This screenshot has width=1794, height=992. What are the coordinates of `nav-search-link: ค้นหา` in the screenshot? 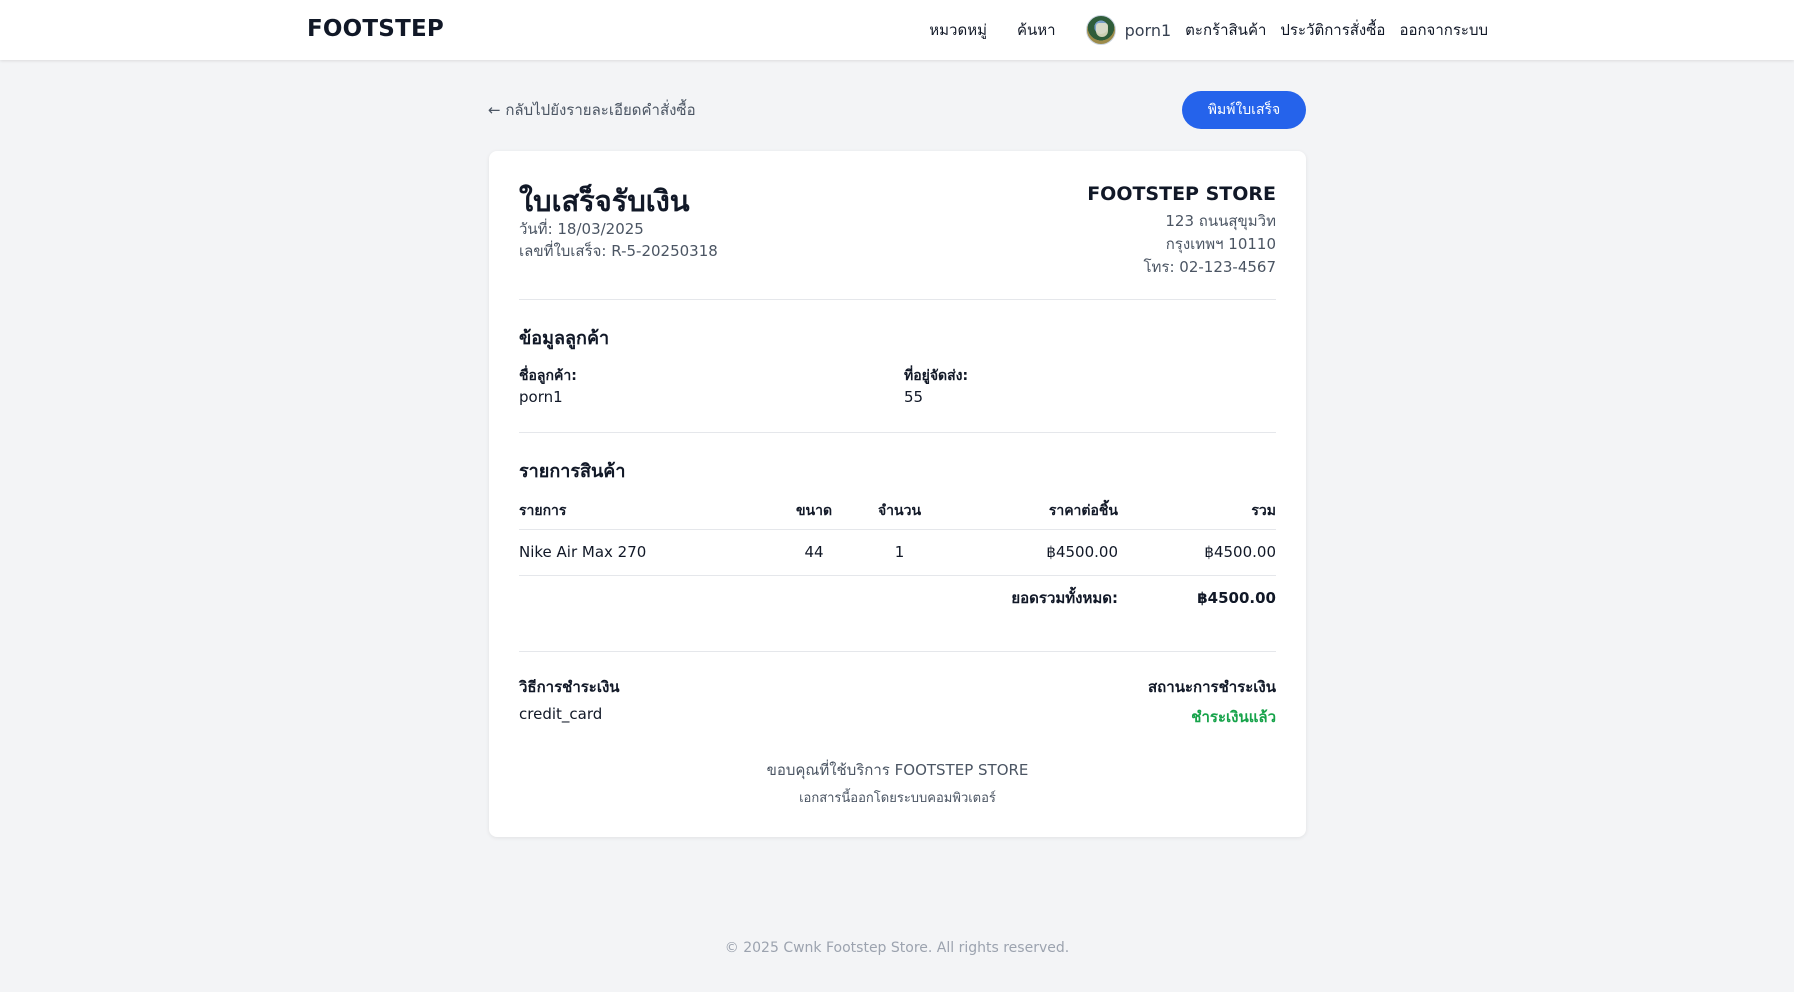 It's located at (1036, 30).